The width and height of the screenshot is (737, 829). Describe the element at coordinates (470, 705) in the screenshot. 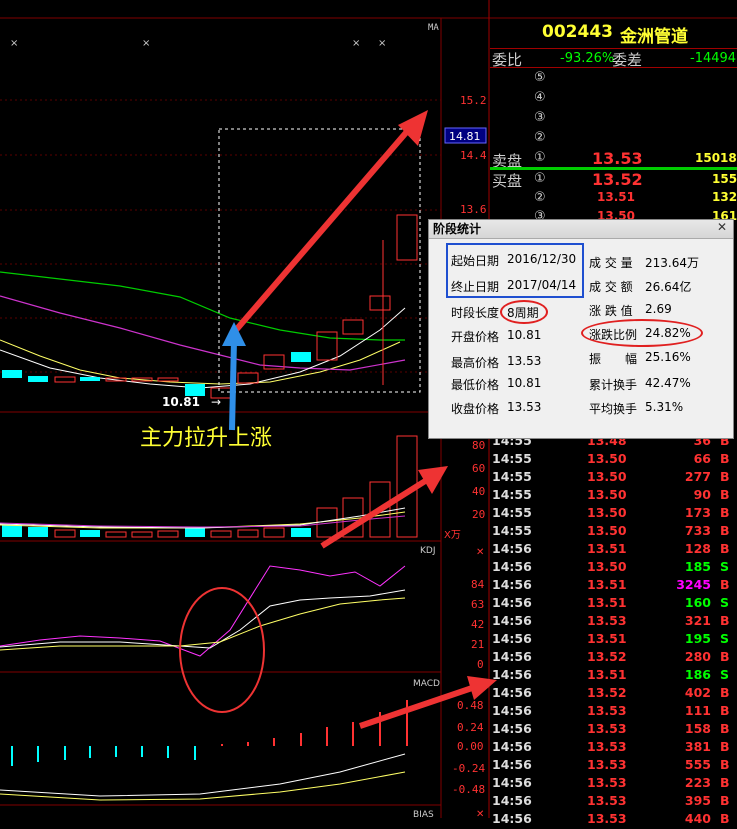

I see `svg-text: 0.48` at that location.